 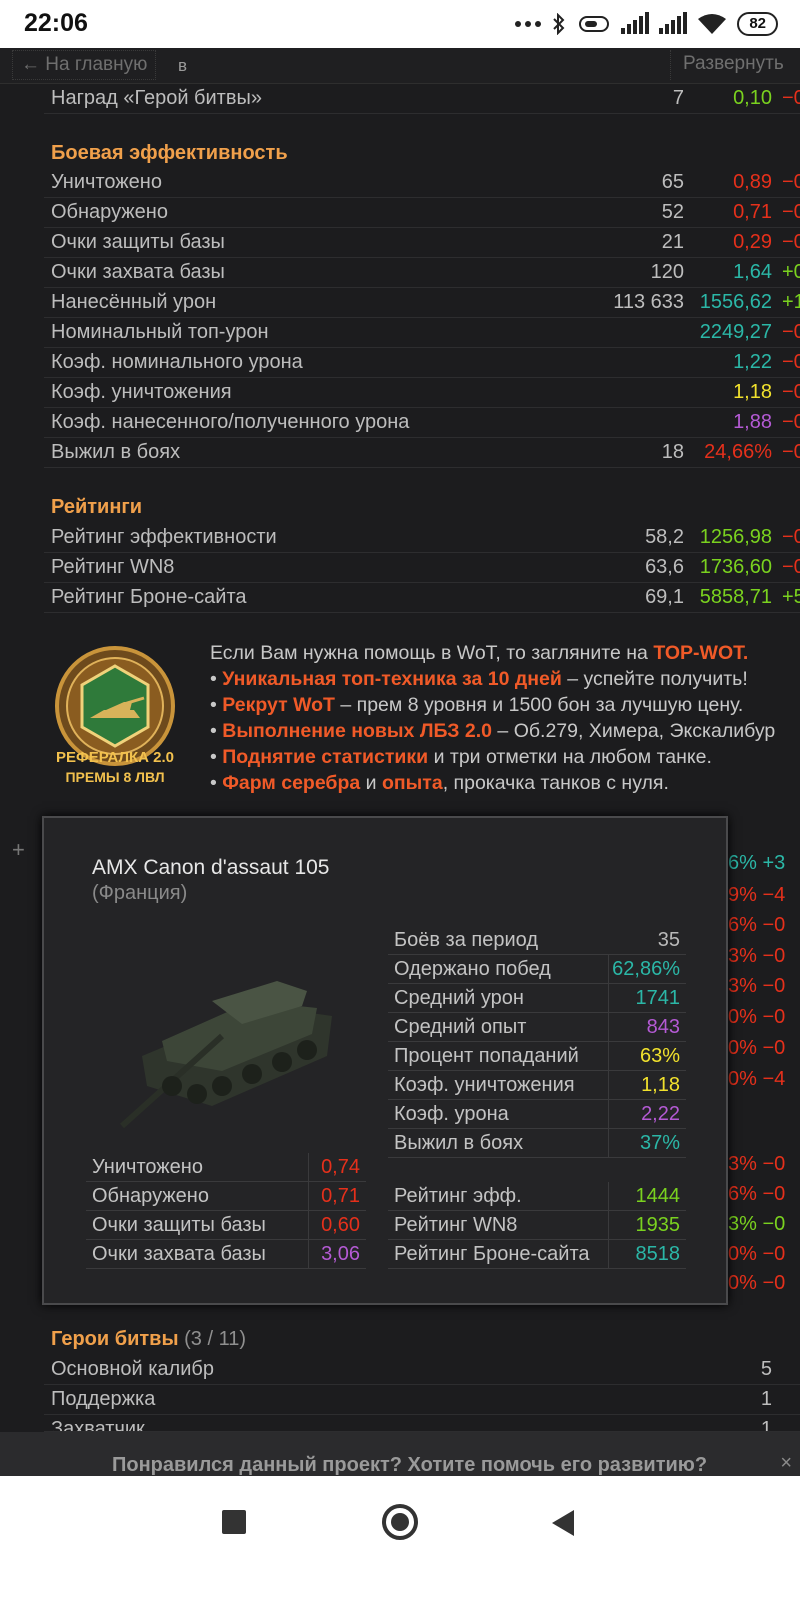 I want to click on more-notifications-icon, so click(x=528, y=24).